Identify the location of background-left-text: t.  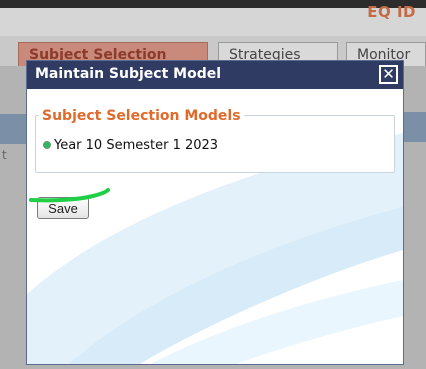
(4, 155).